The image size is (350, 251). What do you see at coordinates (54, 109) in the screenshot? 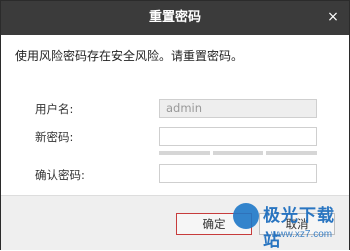
I see `username-label: 用户名:` at bounding box center [54, 109].